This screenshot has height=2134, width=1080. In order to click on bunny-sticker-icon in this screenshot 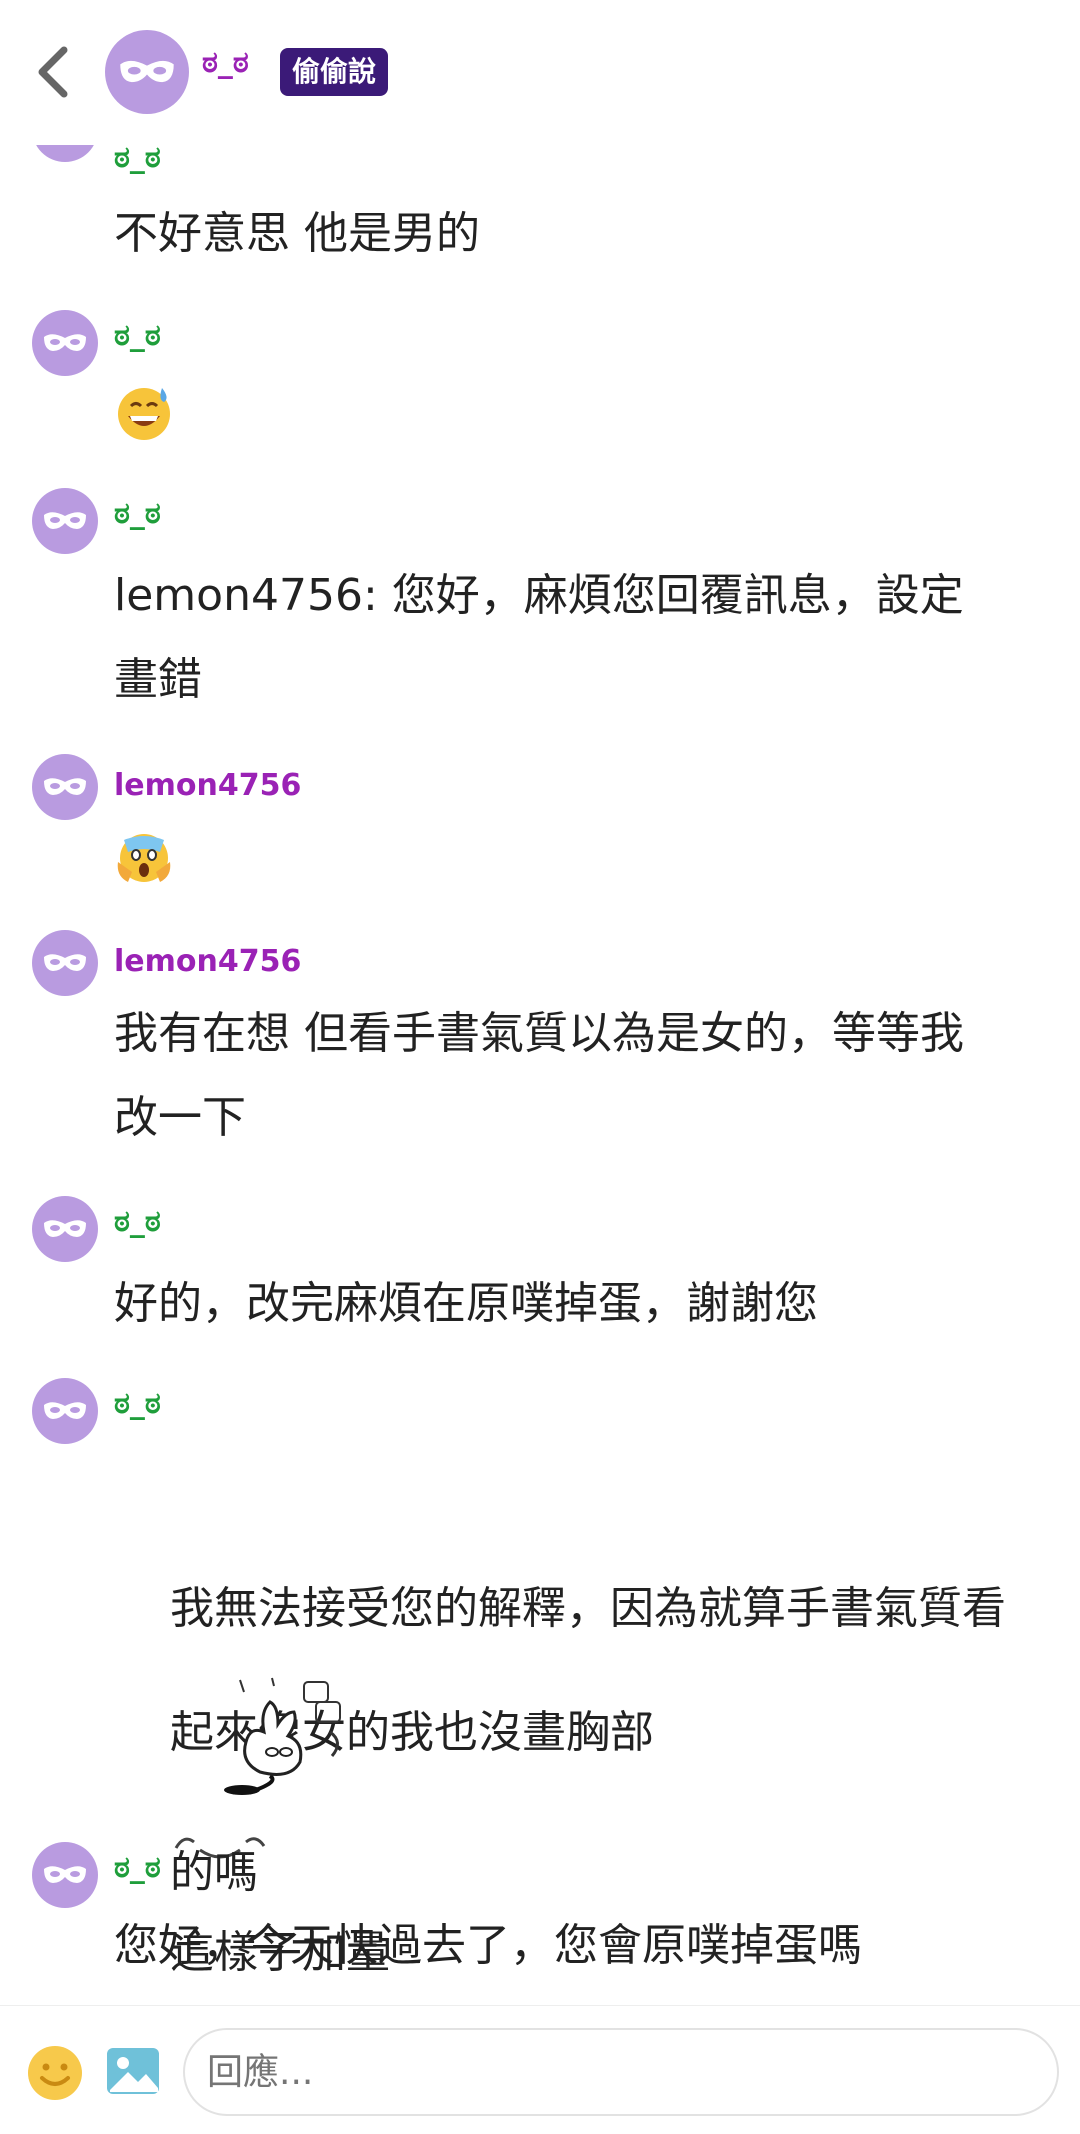, I will do `click(282, 1736)`.